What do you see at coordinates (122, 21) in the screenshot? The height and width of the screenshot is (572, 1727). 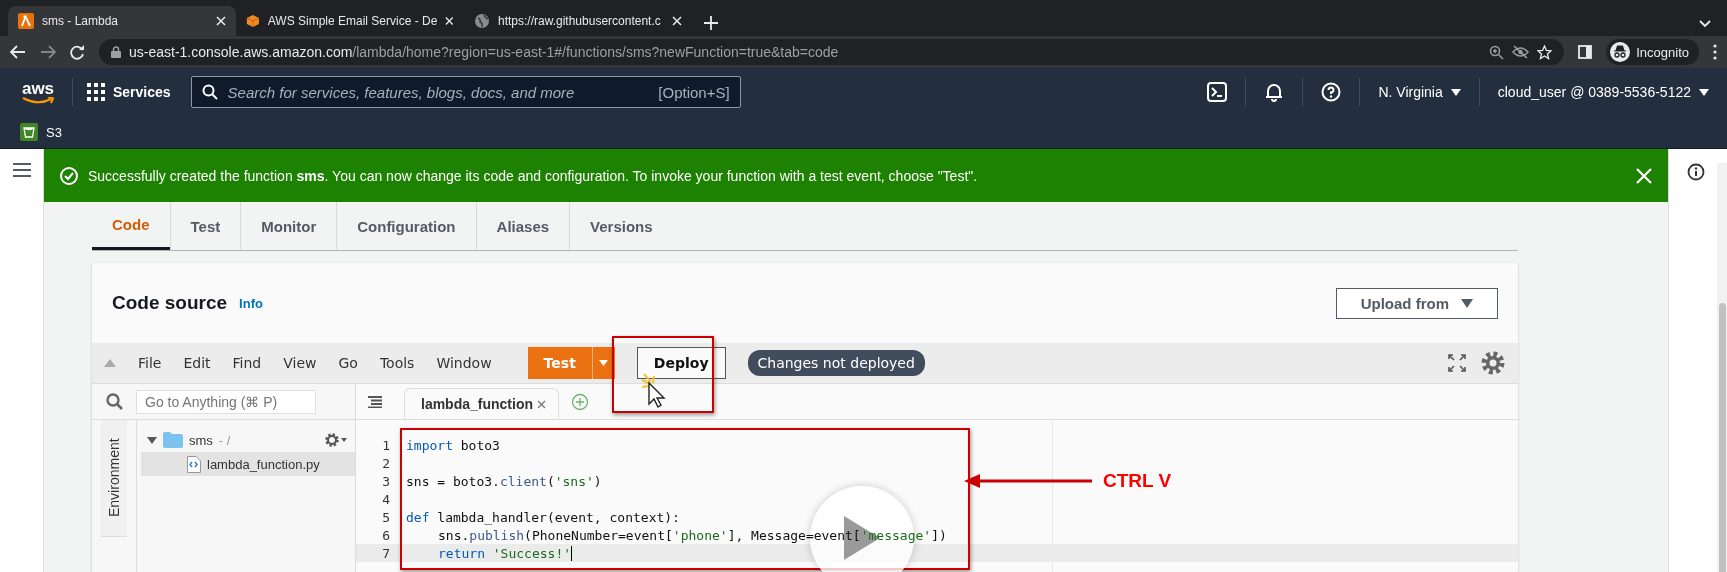 I see `browser-tab: sms - Lambda` at bounding box center [122, 21].